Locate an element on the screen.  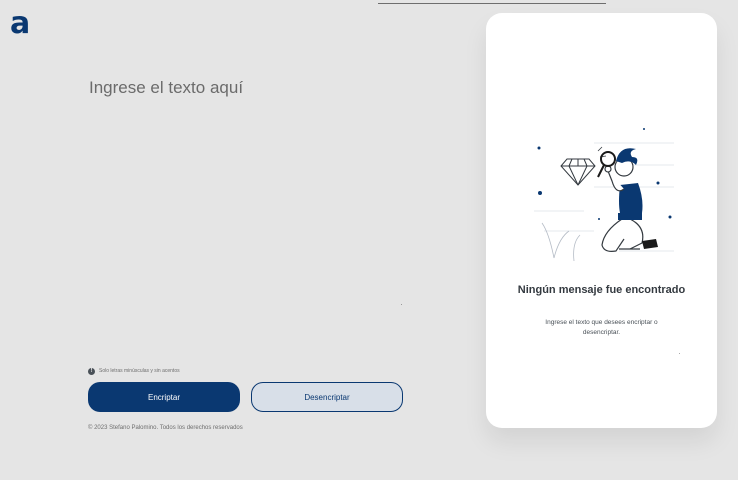
logo: a is located at coordinates (20, 24).